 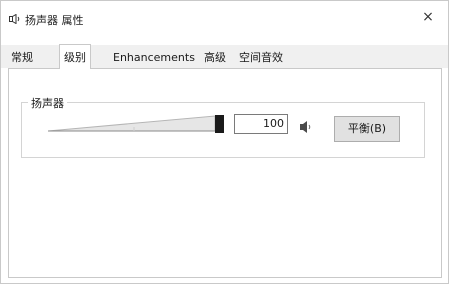 What do you see at coordinates (261, 124) in the screenshot?
I see `volume-value-field: 100` at bounding box center [261, 124].